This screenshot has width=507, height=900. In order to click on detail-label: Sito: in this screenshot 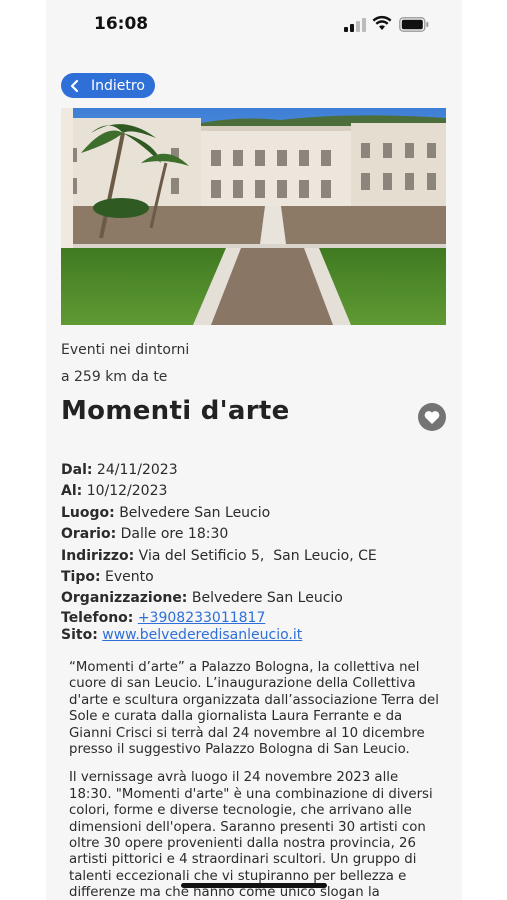, I will do `click(79, 634)`.